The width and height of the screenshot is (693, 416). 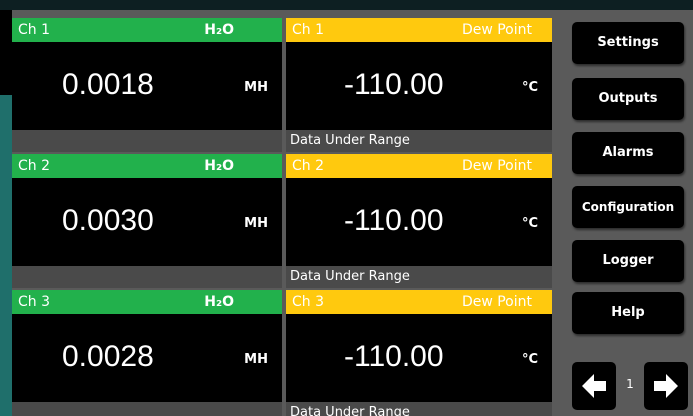 I want to click on h2o-tile-ch2: Ch 2 H₂O 0.0030 MH, so click(x=147, y=221).